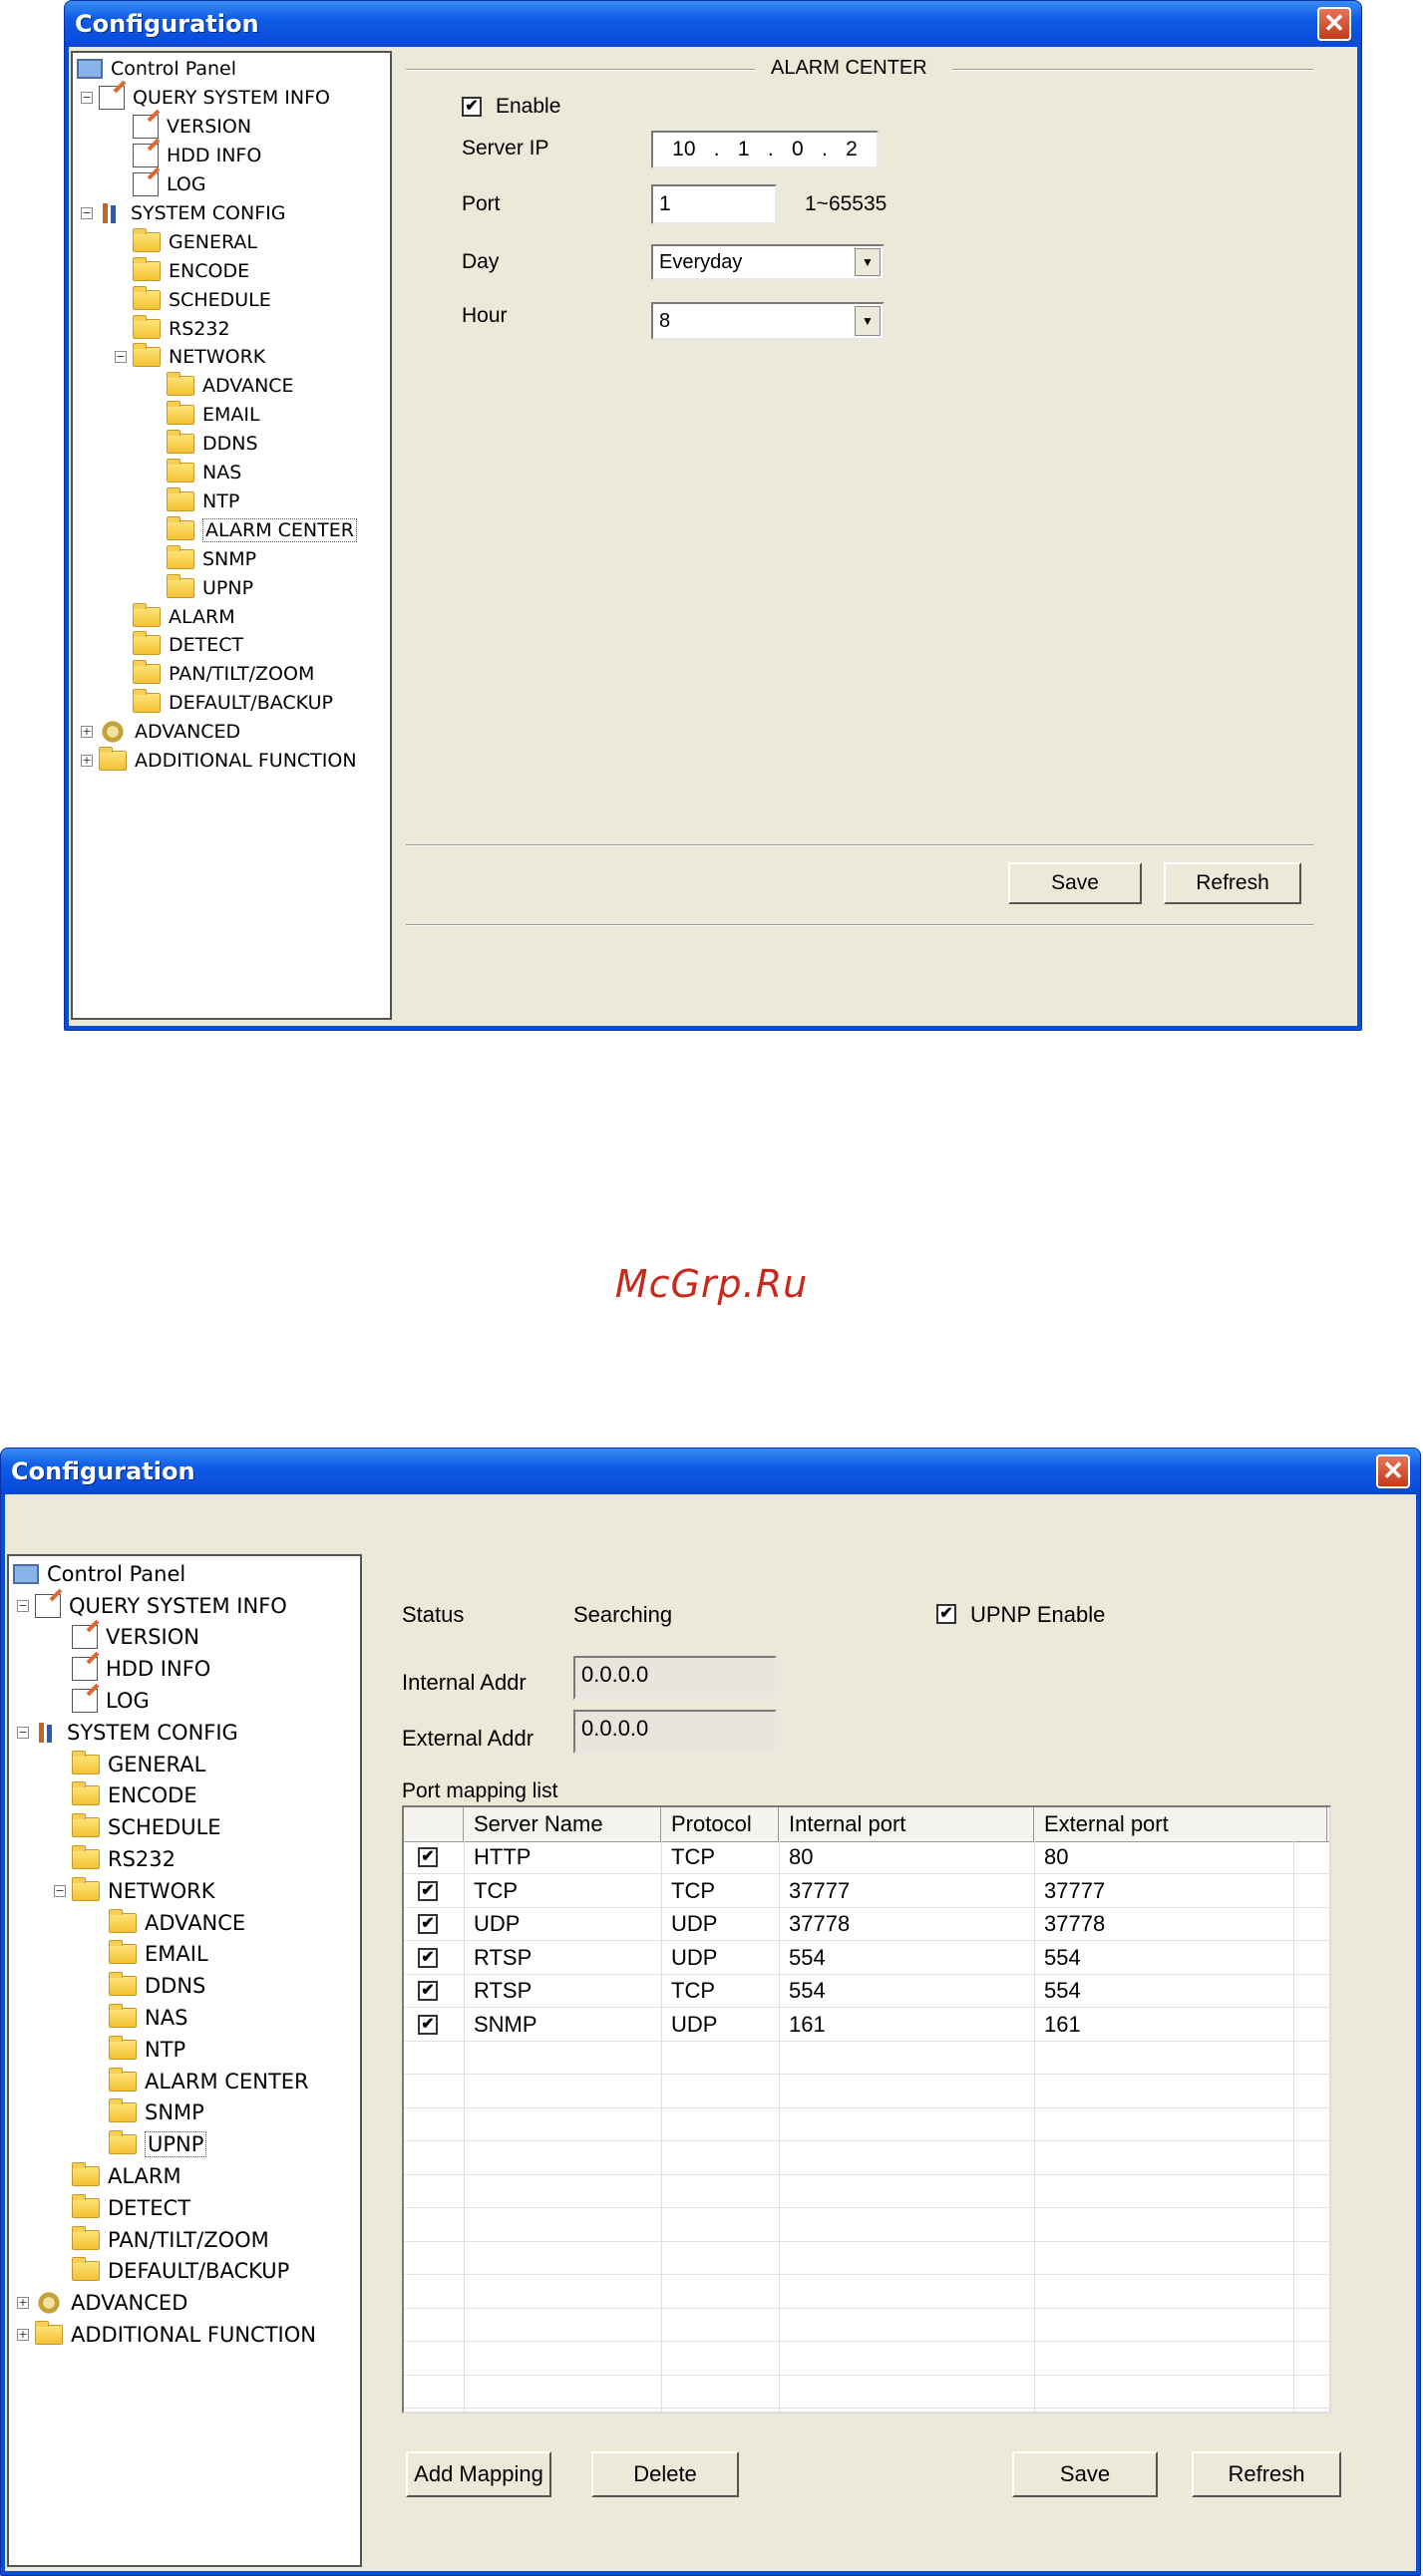 This screenshot has height=2576, width=1423. What do you see at coordinates (768, 321) in the screenshot?
I see `hour-dropdown: 8 ▼` at bounding box center [768, 321].